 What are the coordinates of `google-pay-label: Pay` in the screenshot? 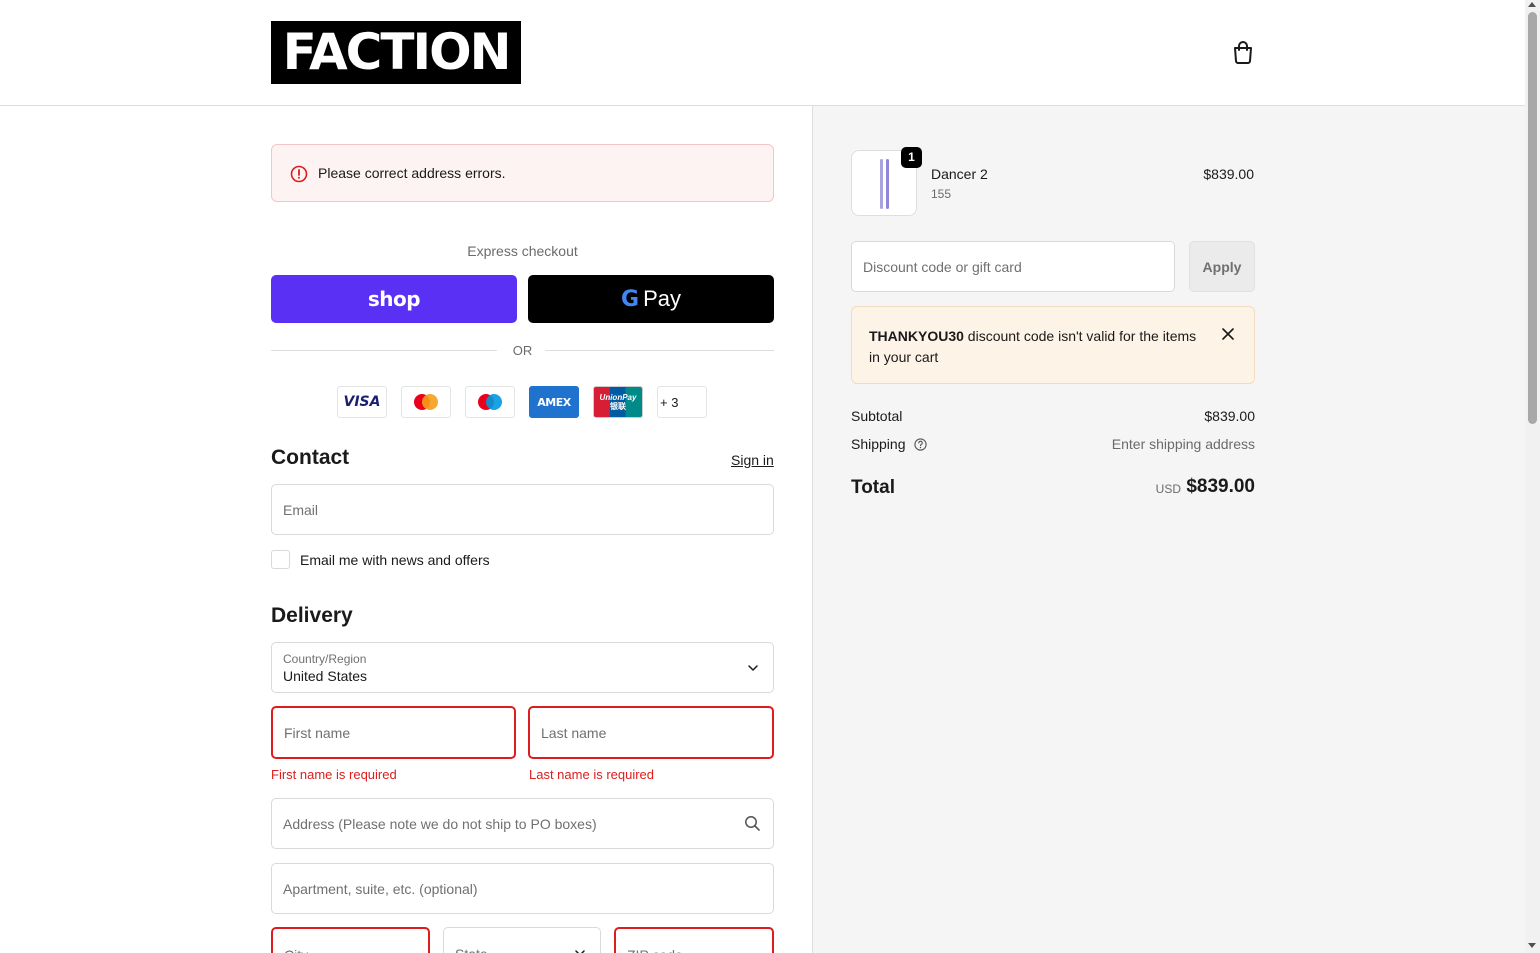 It's located at (662, 298).